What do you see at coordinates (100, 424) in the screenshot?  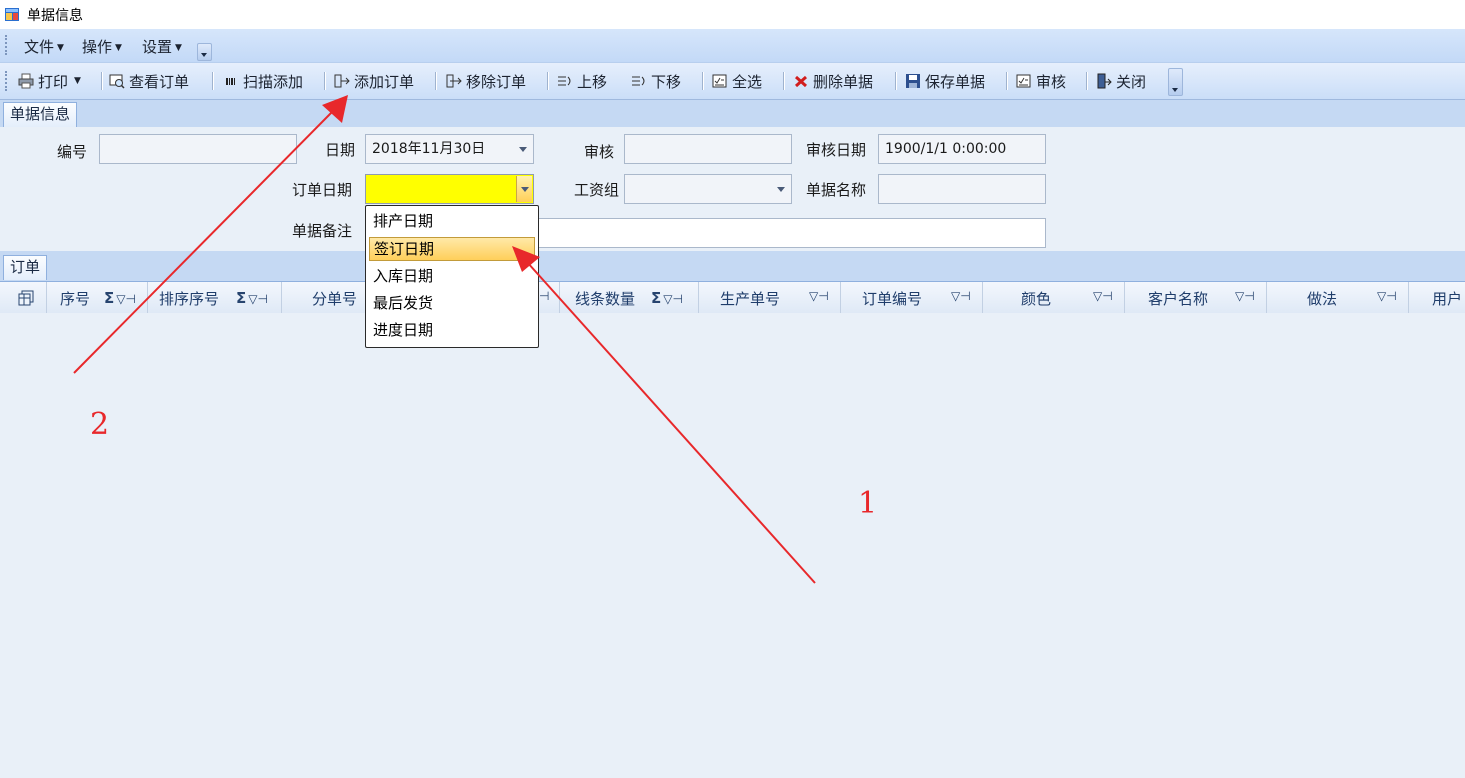 I see `annotation-number-2: 2` at bounding box center [100, 424].